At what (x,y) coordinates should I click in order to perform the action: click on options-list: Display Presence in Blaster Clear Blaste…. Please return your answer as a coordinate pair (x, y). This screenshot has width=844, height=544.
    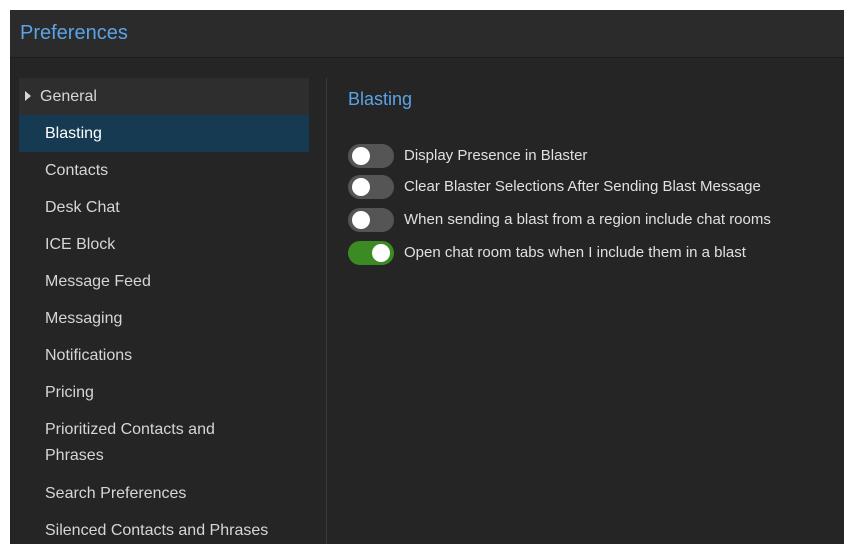
    Looking at the image, I should click on (596, 204).